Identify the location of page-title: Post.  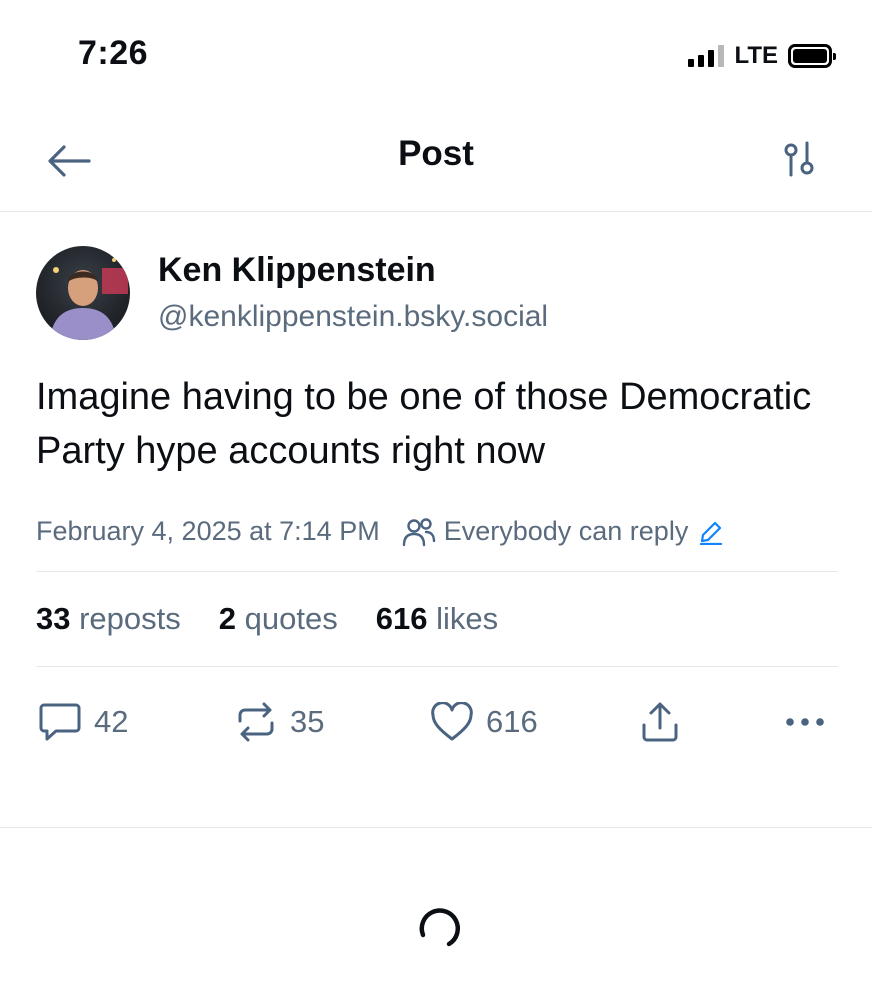
(436, 153).